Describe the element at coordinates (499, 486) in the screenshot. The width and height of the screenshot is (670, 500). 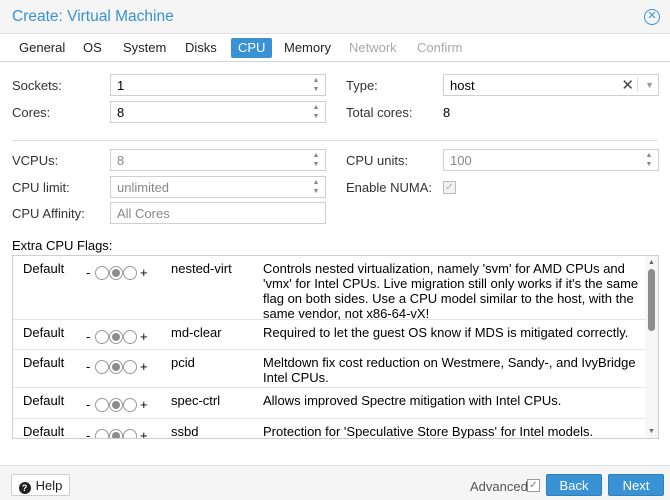
I see `advanced-label: Advanced` at that location.